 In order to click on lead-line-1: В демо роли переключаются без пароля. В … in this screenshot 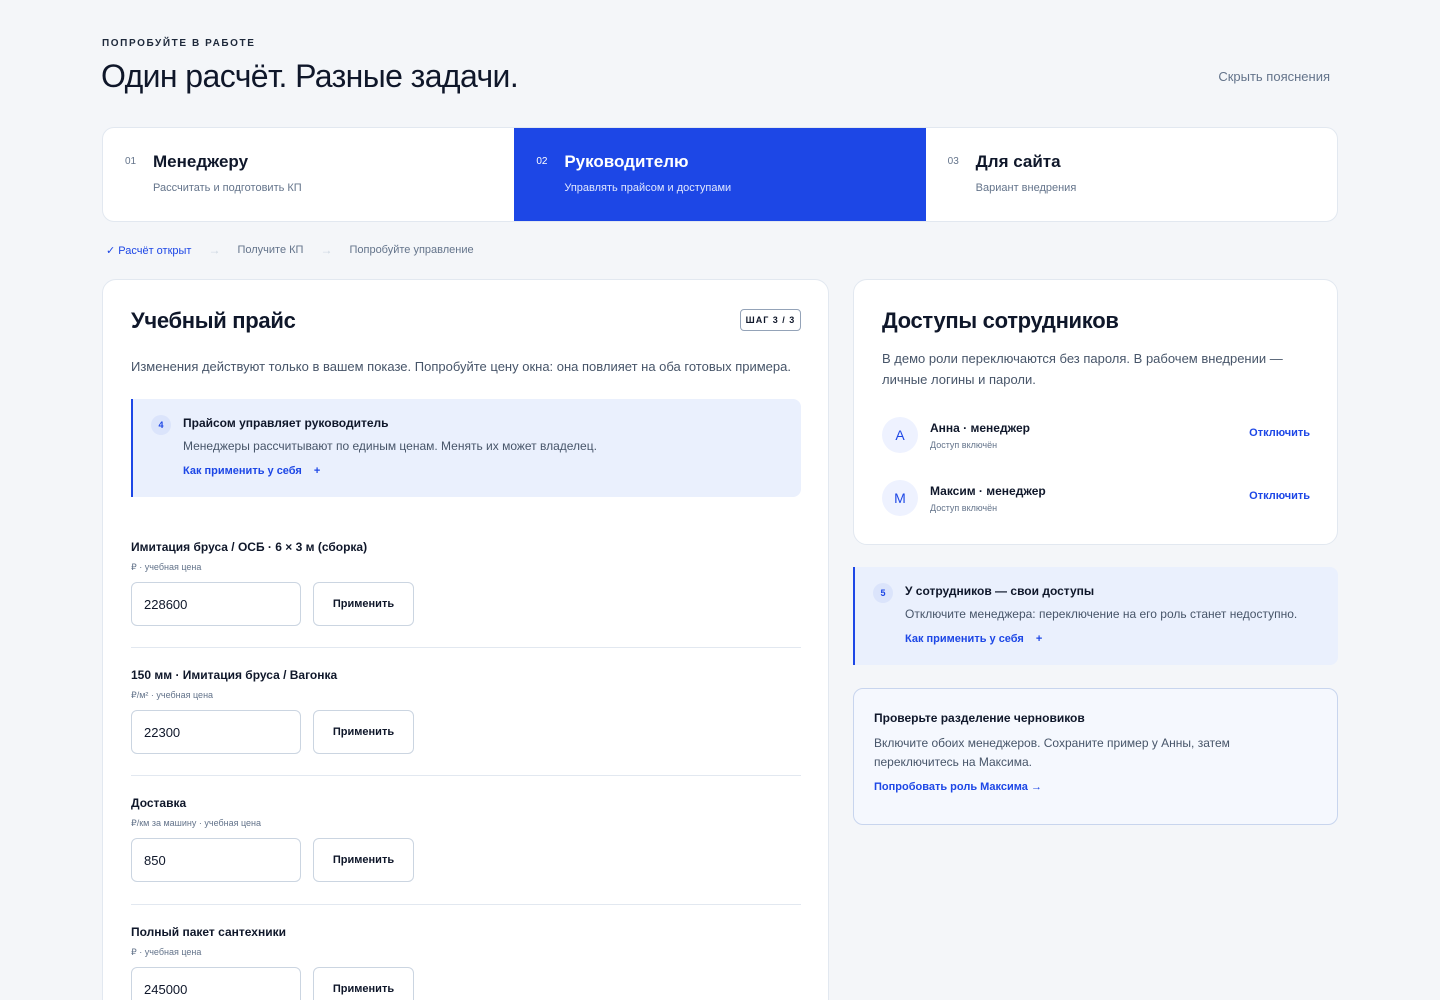, I will do `click(1082, 358)`.